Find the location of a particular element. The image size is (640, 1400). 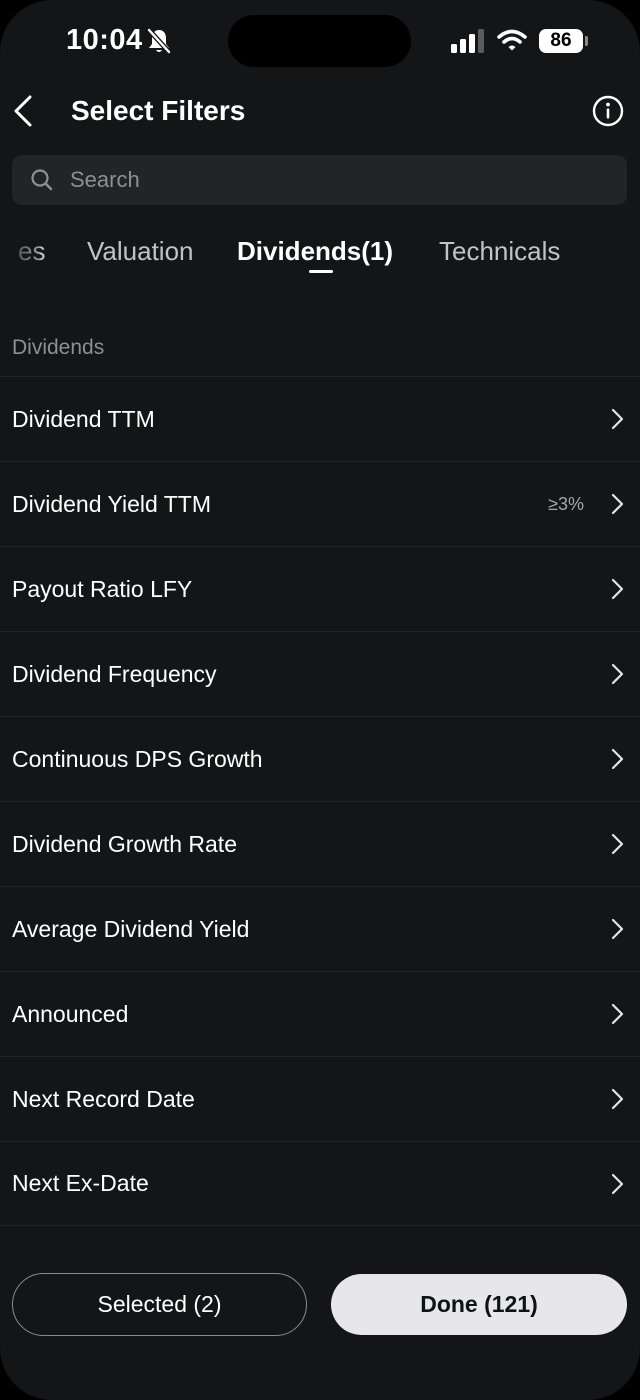

filter-label: Dividend TTM is located at coordinates (83, 418).